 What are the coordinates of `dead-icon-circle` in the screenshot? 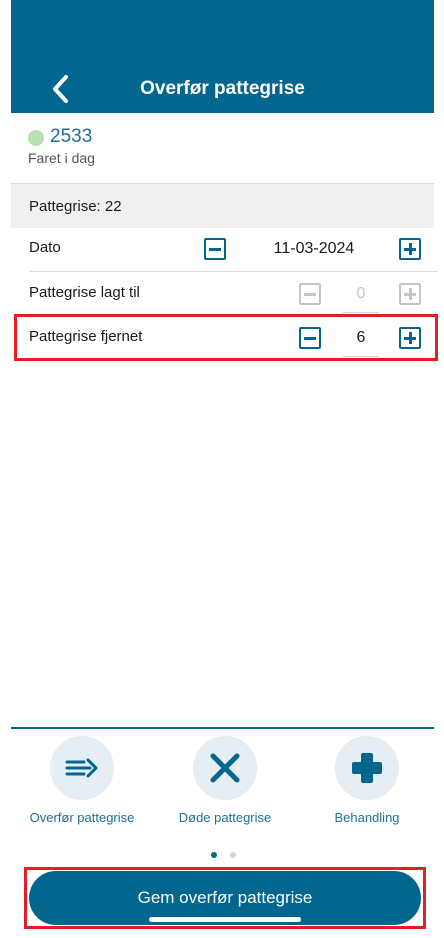 It's located at (225, 768).